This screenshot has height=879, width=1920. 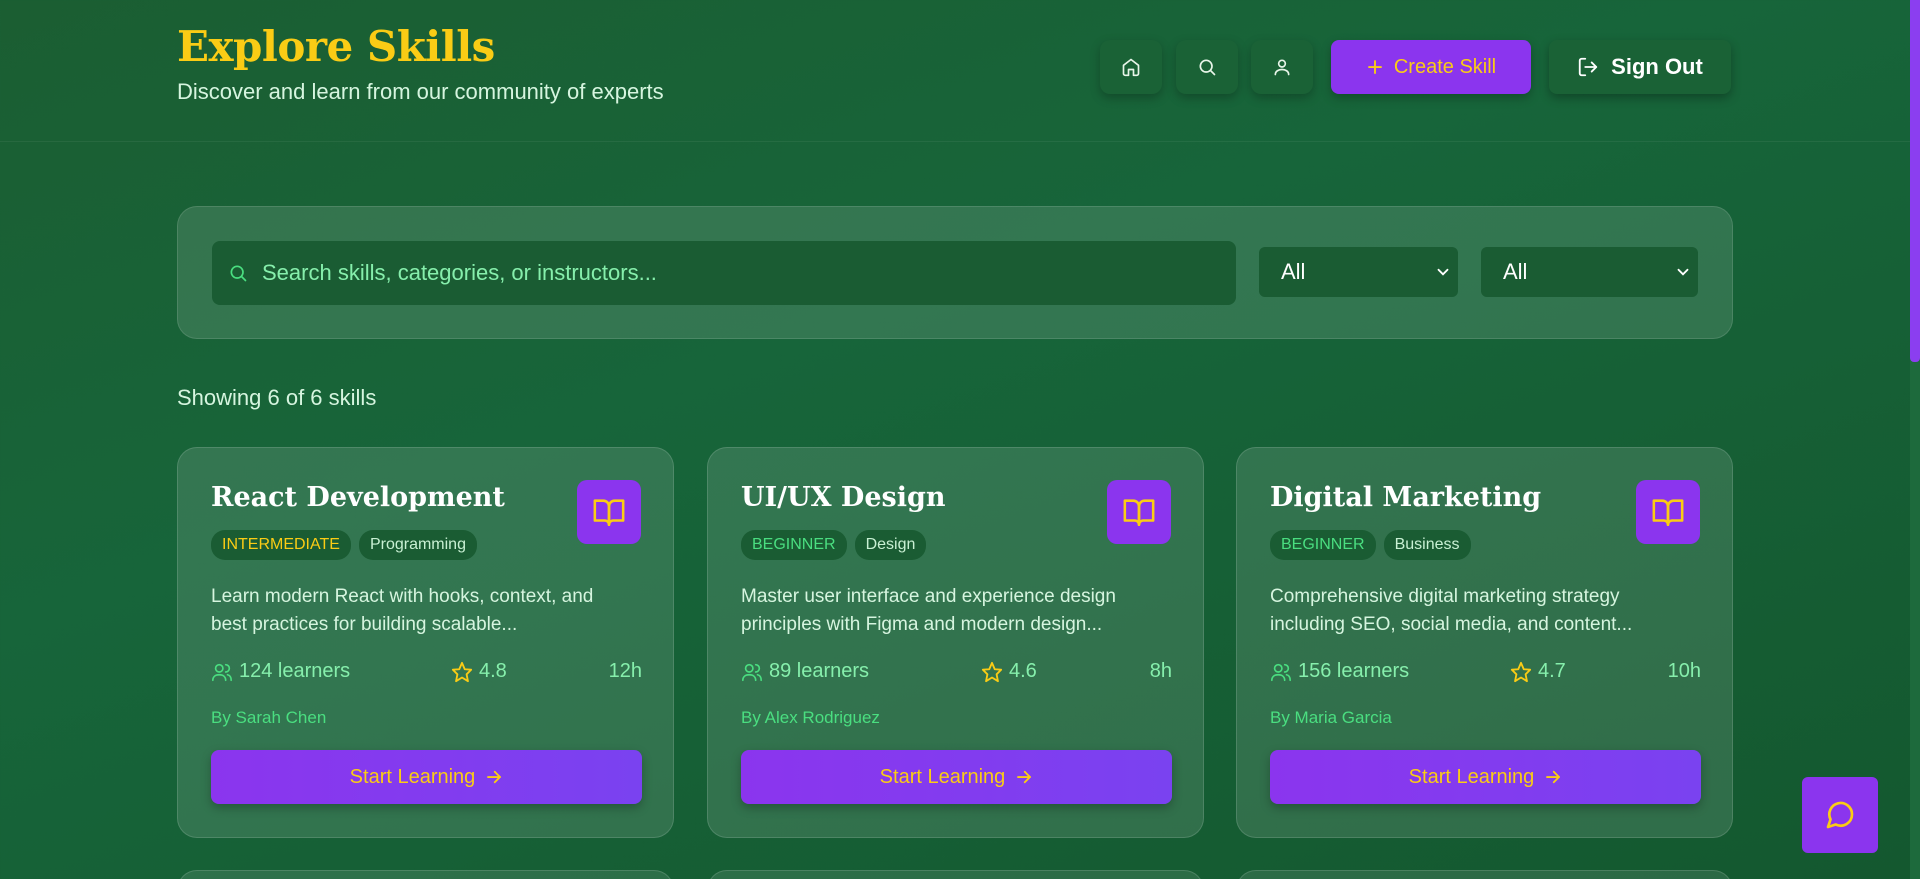 I want to click on category-badge: Design, so click(x=890, y=545).